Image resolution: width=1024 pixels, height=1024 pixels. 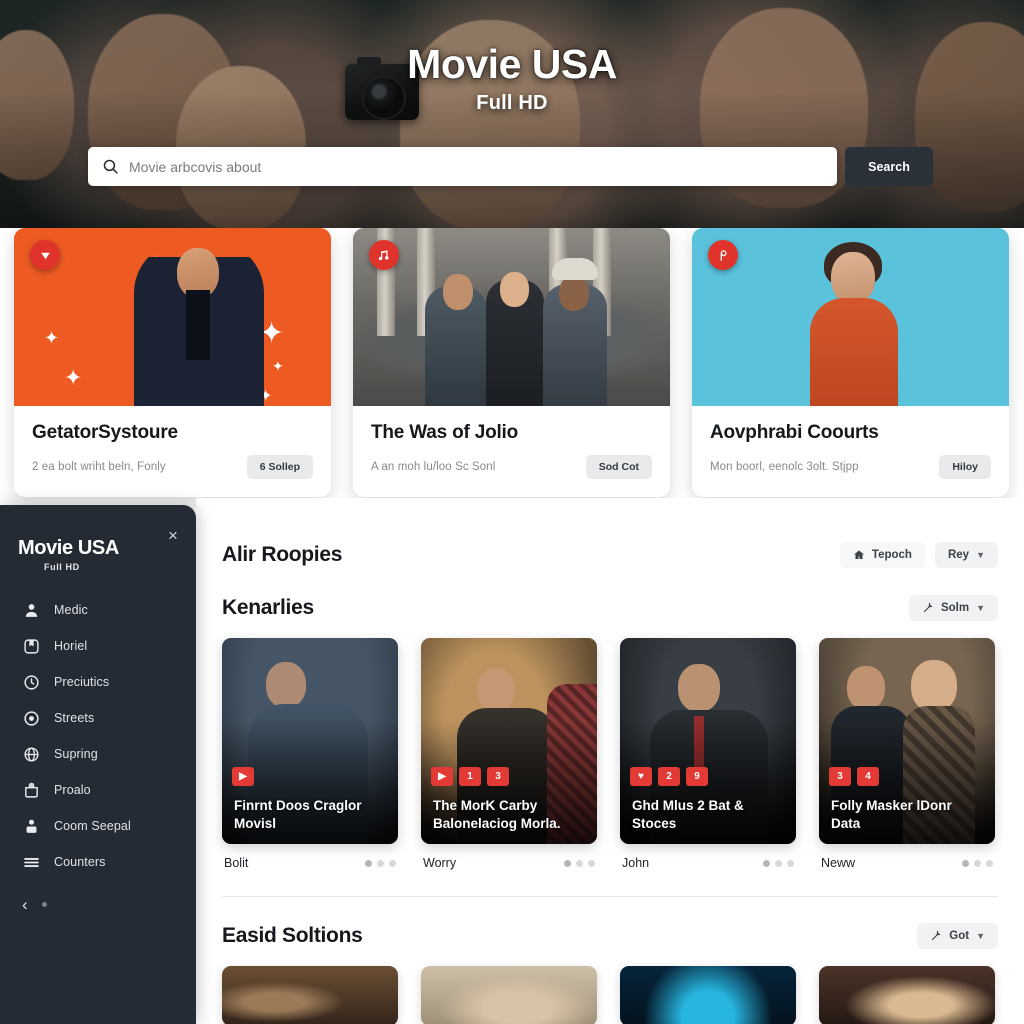 I want to click on chevron-left-icon: ‹, so click(x=25, y=904).